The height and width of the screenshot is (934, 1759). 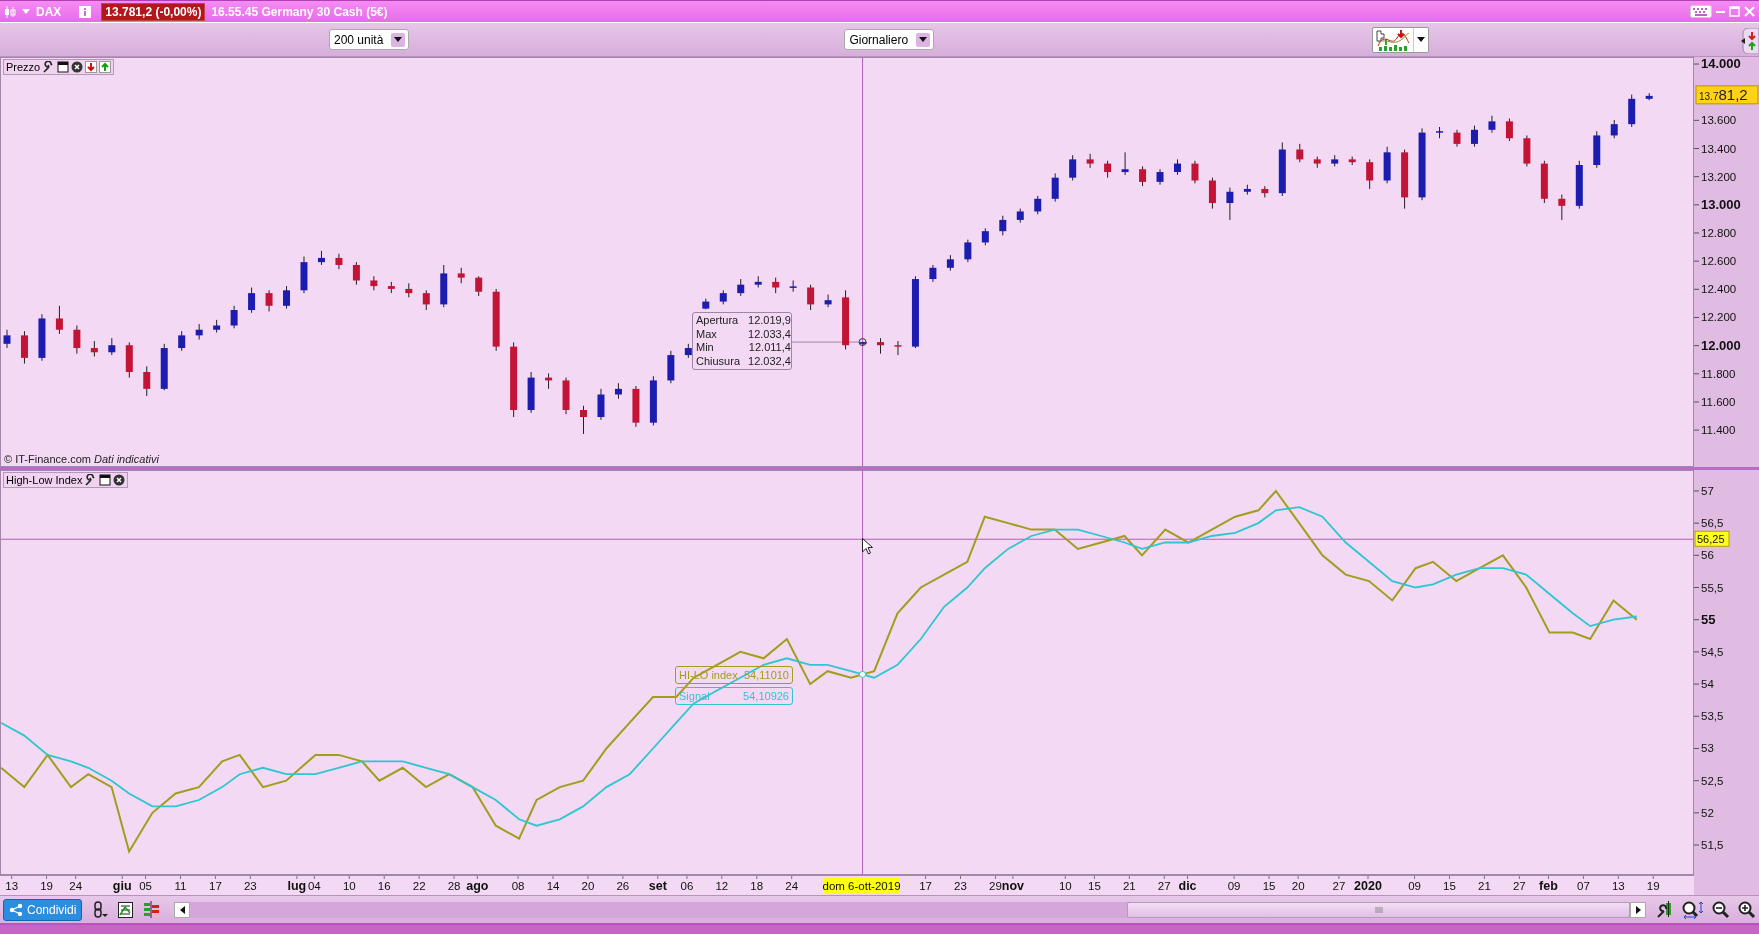 I want to click on axis-label: 2020, so click(x=1368, y=886).